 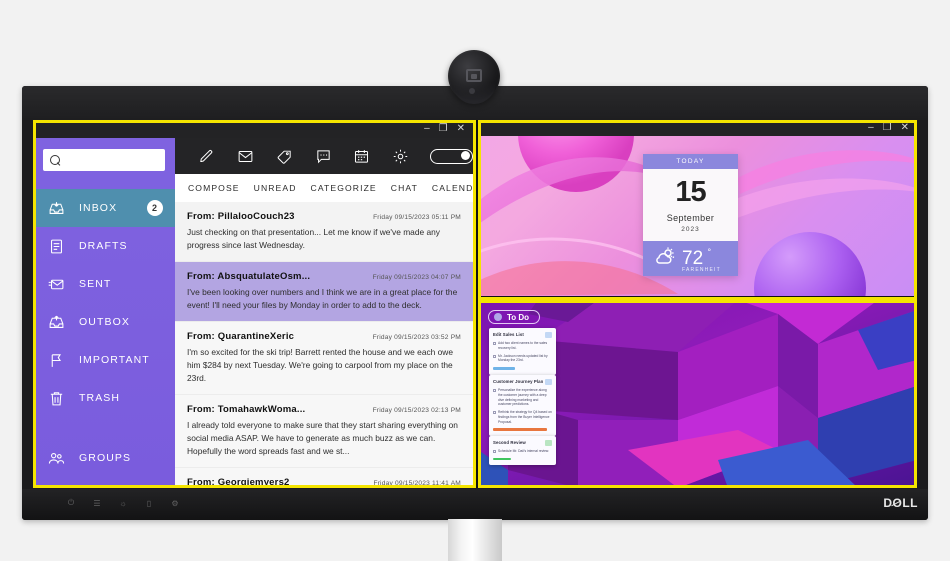 What do you see at coordinates (149, 503) in the screenshot?
I see `input-icon: ▯` at bounding box center [149, 503].